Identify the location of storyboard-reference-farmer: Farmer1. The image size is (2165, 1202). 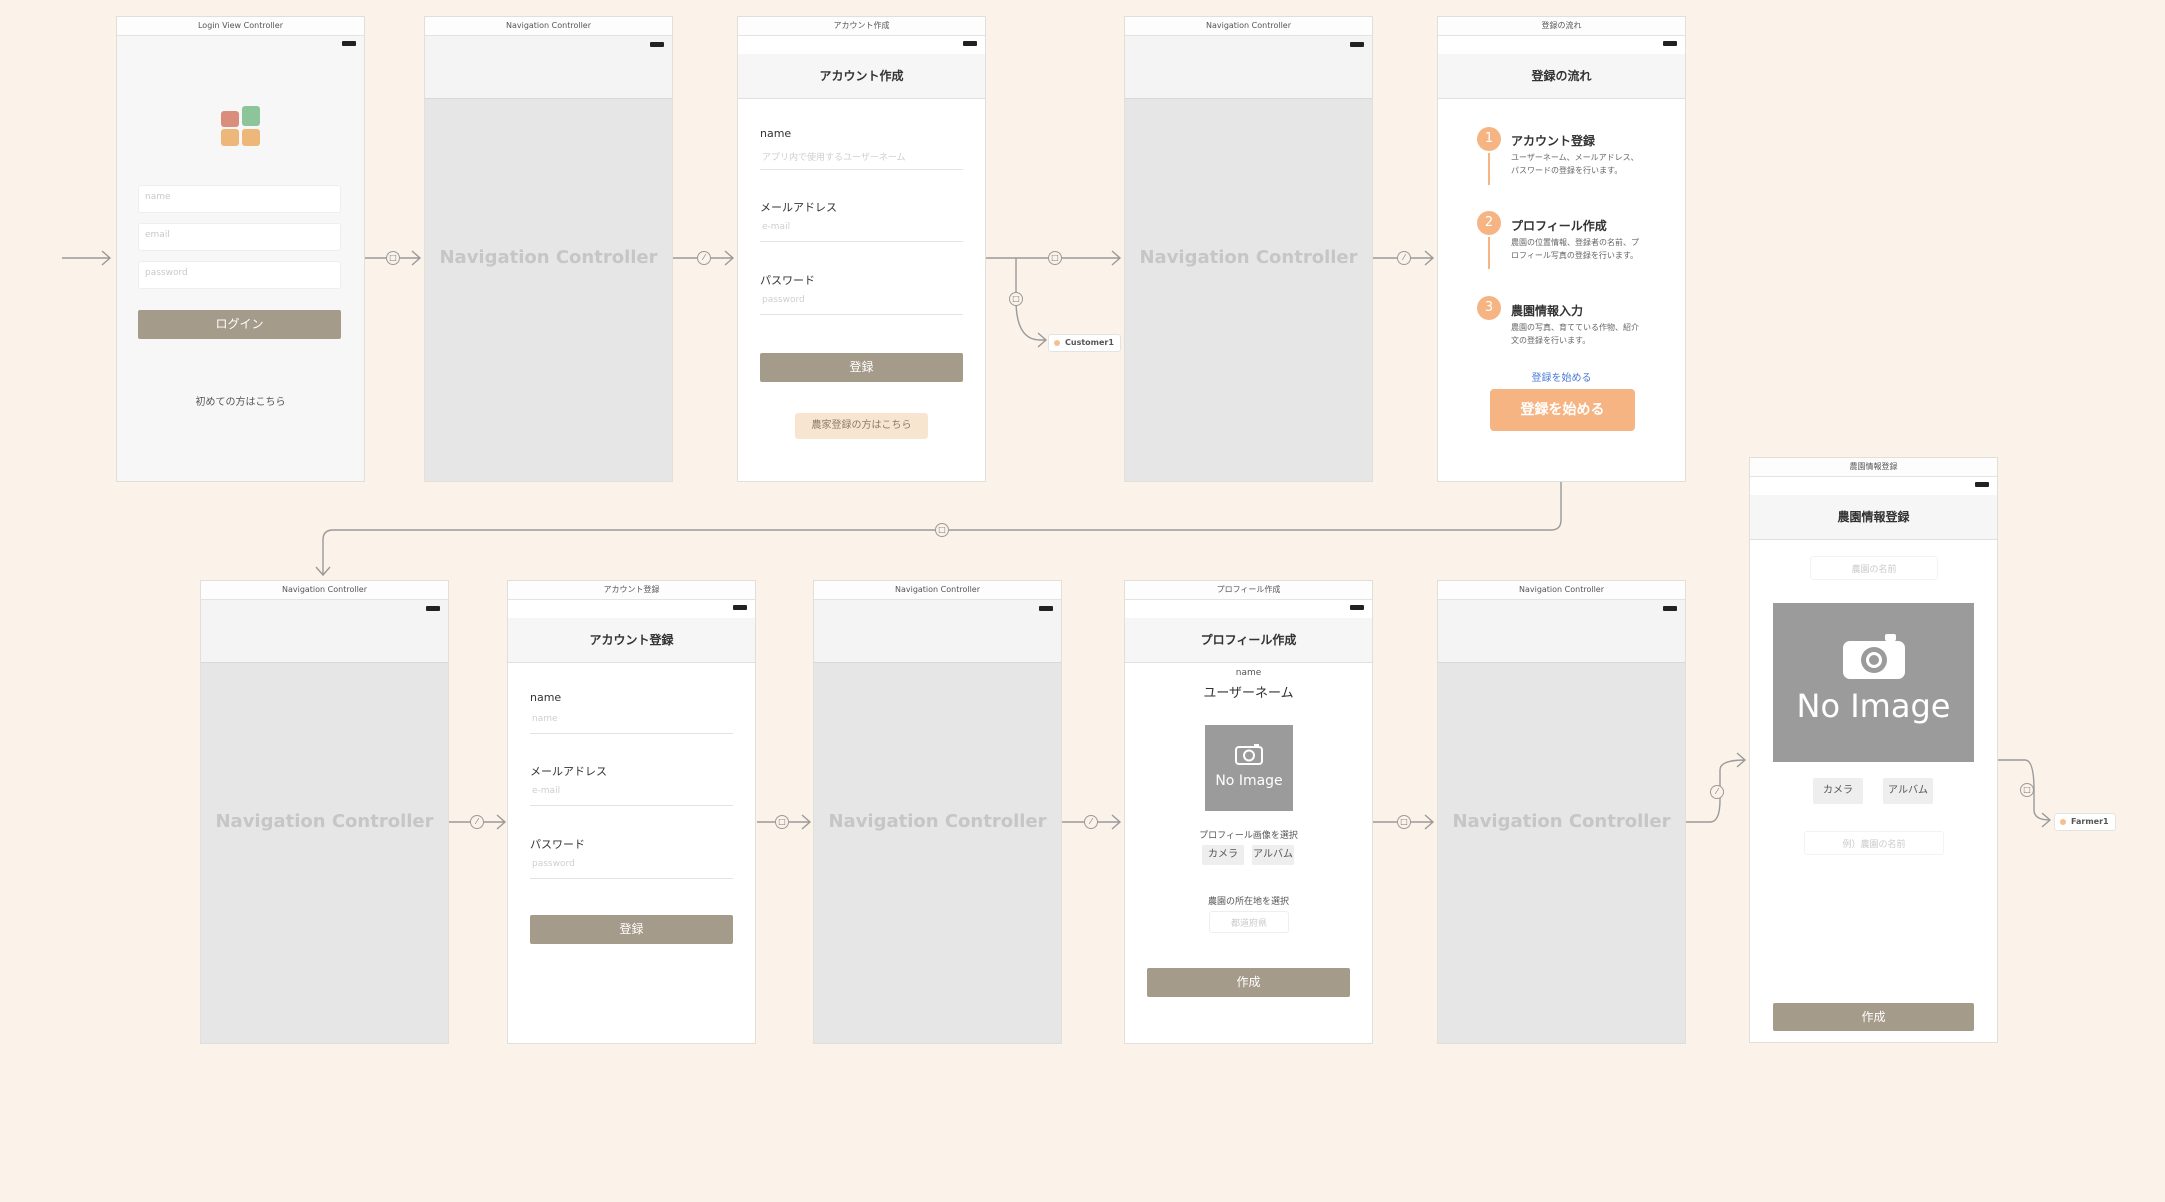
(2085, 822).